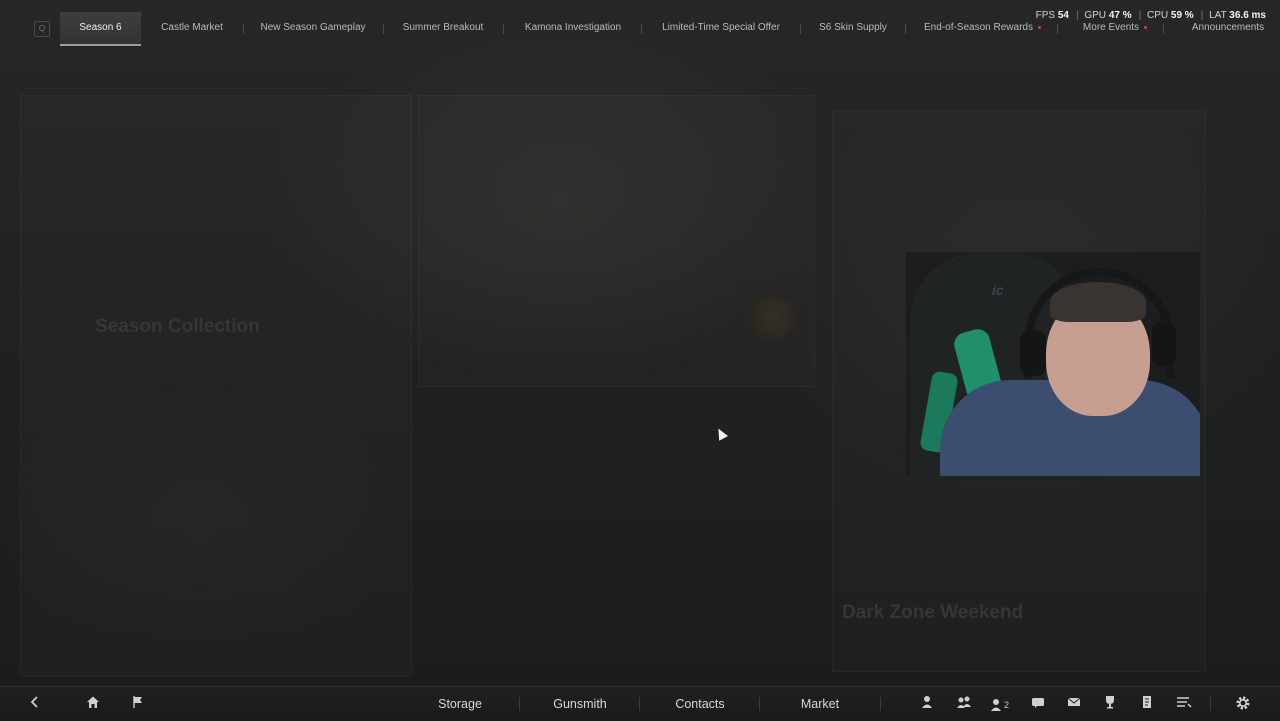  I want to click on tab-label: Kamona Investigation, so click(573, 27).